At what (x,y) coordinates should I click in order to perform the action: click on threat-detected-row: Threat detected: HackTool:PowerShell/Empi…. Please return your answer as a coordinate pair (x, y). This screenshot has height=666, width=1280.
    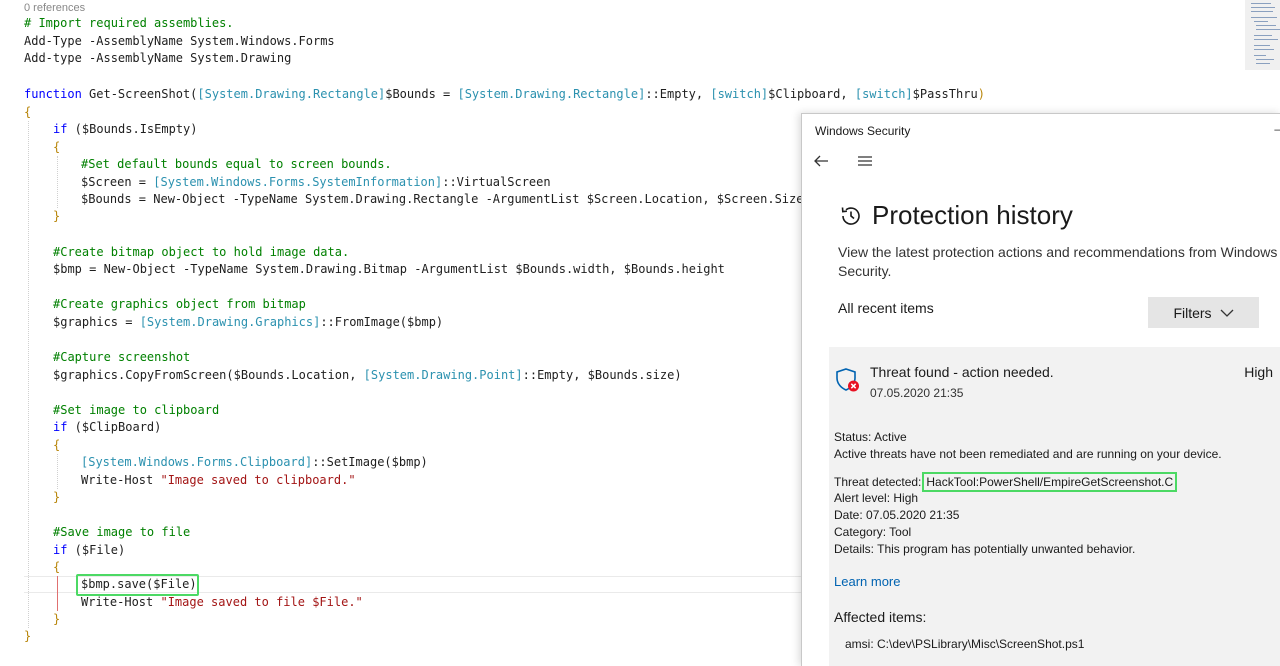
    Looking at the image, I should click on (1006, 482).